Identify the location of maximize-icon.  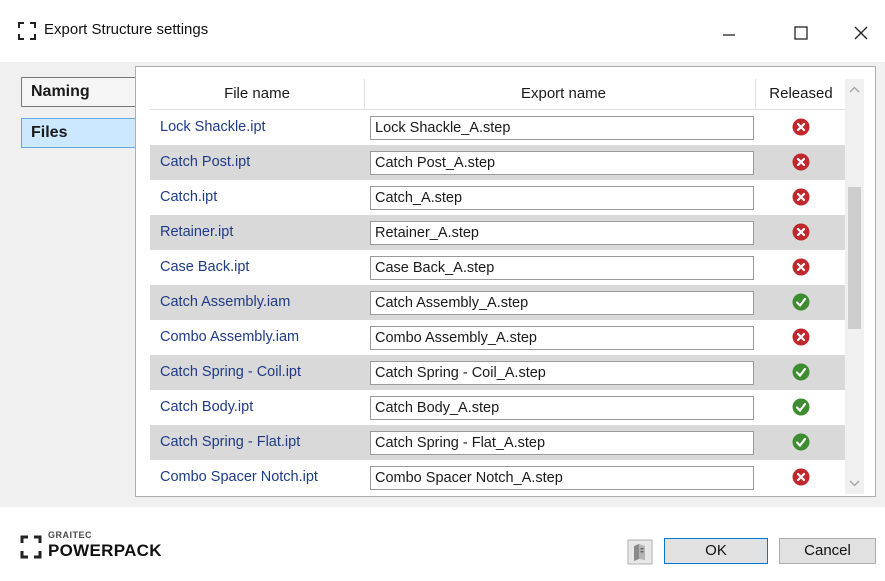
(801, 32).